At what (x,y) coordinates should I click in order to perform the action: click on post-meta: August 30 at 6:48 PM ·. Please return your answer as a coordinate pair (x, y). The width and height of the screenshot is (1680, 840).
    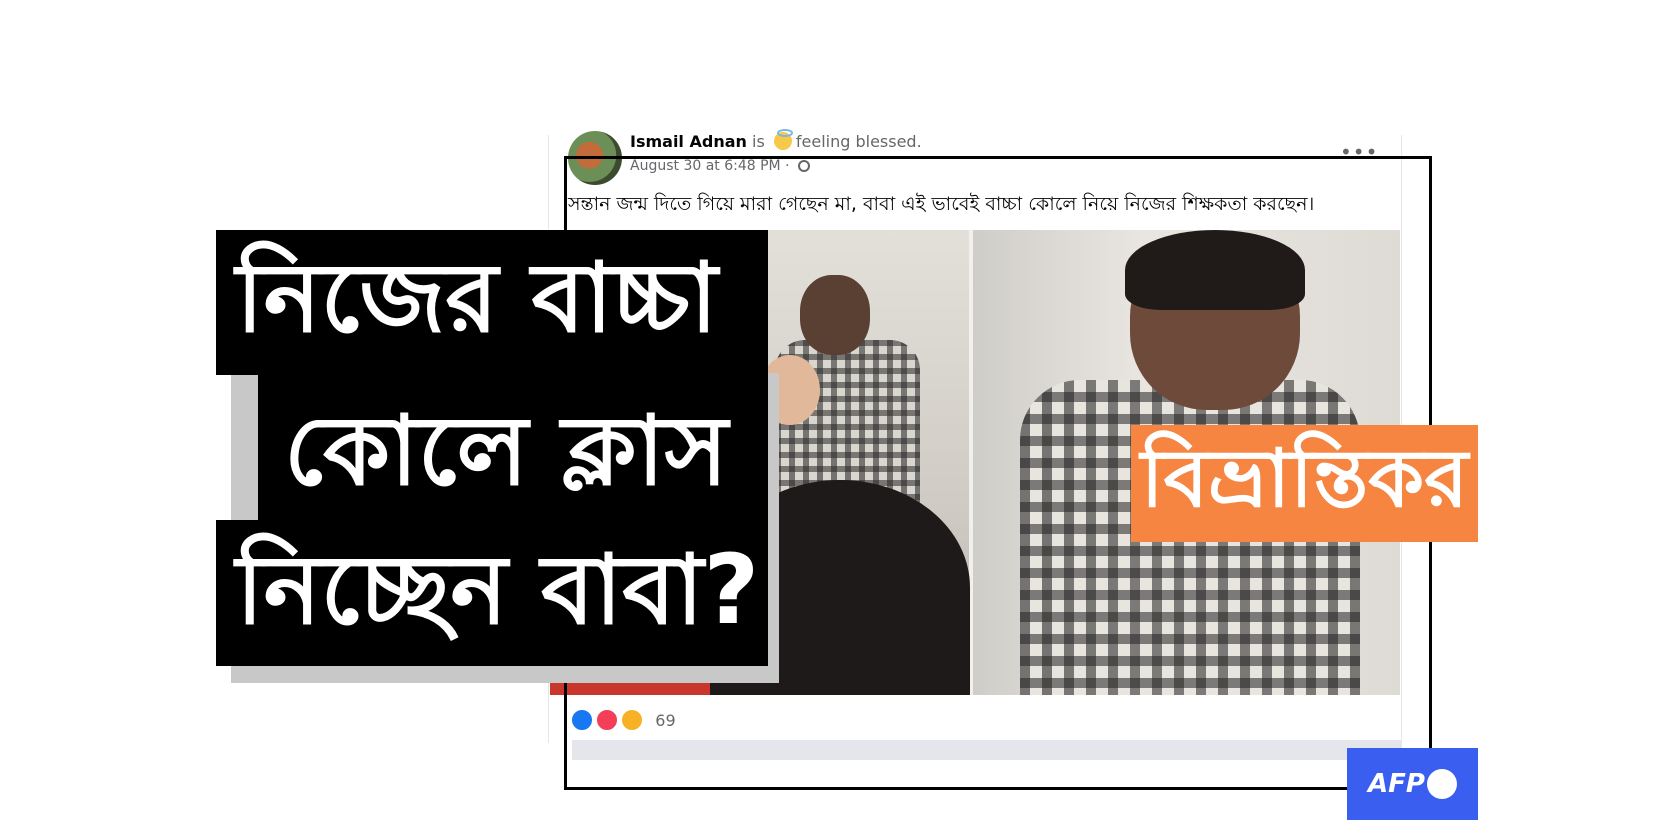
    Looking at the image, I should click on (720, 166).